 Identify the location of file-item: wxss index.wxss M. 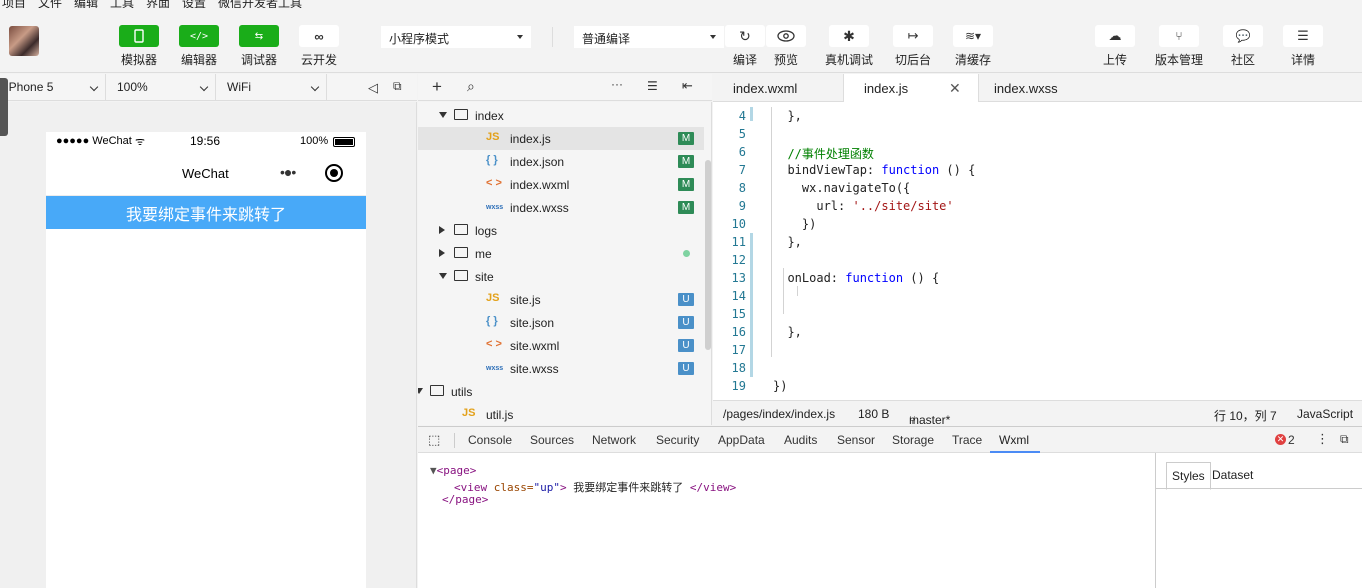
(561, 207).